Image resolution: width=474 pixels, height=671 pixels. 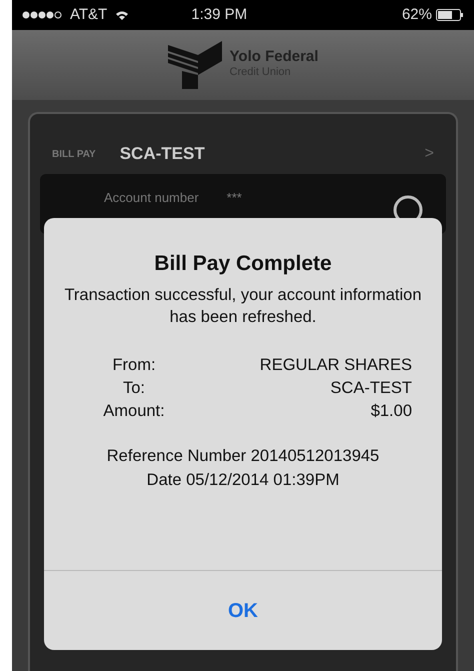 What do you see at coordinates (219, 14) in the screenshot?
I see `clock-time: 1:39 PM` at bounding box center [219, 14].